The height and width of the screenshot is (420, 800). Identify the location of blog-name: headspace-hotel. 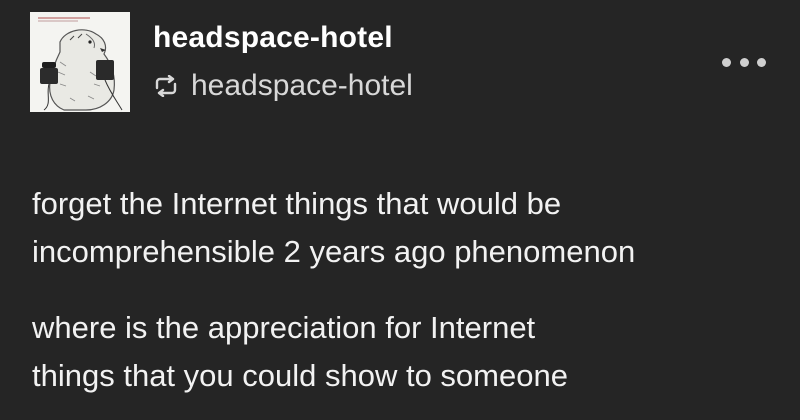
(273, 38).